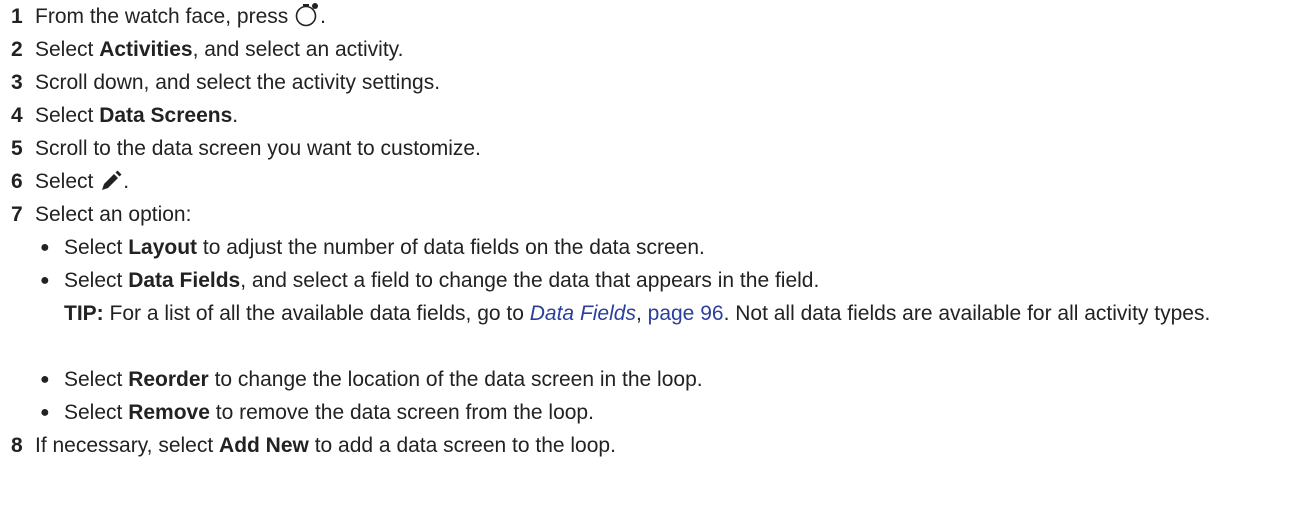 The width and height of the screenshot is (1292, 507). I want to click on step-number: 6, so click(17, 181).